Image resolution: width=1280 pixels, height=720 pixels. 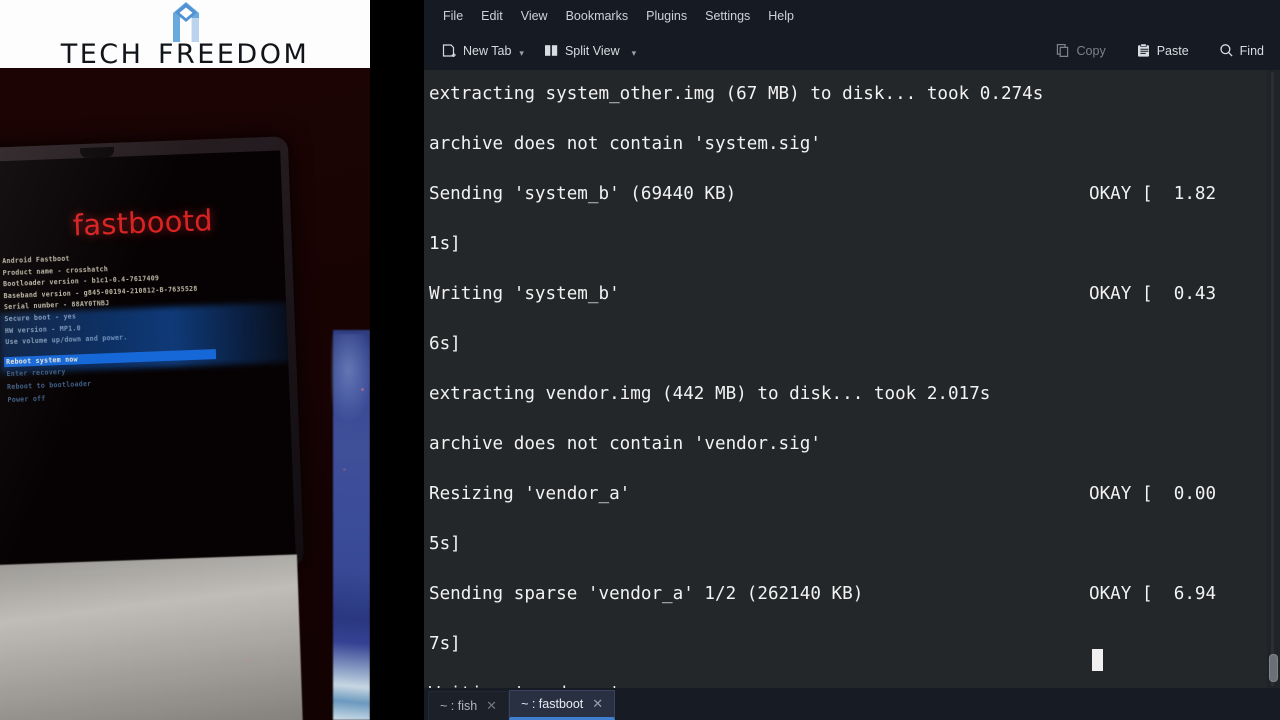 I want to click on tech-freedom-logo-band: Tech Freedom, so click(x=185, y=34).